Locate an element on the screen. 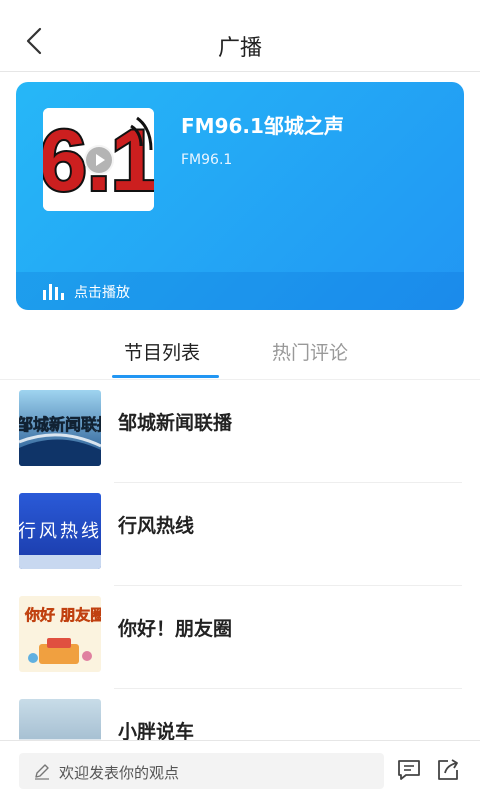 The image size is (480, 800). play-bar: 点击播放 is located at coordinates (240, 291).